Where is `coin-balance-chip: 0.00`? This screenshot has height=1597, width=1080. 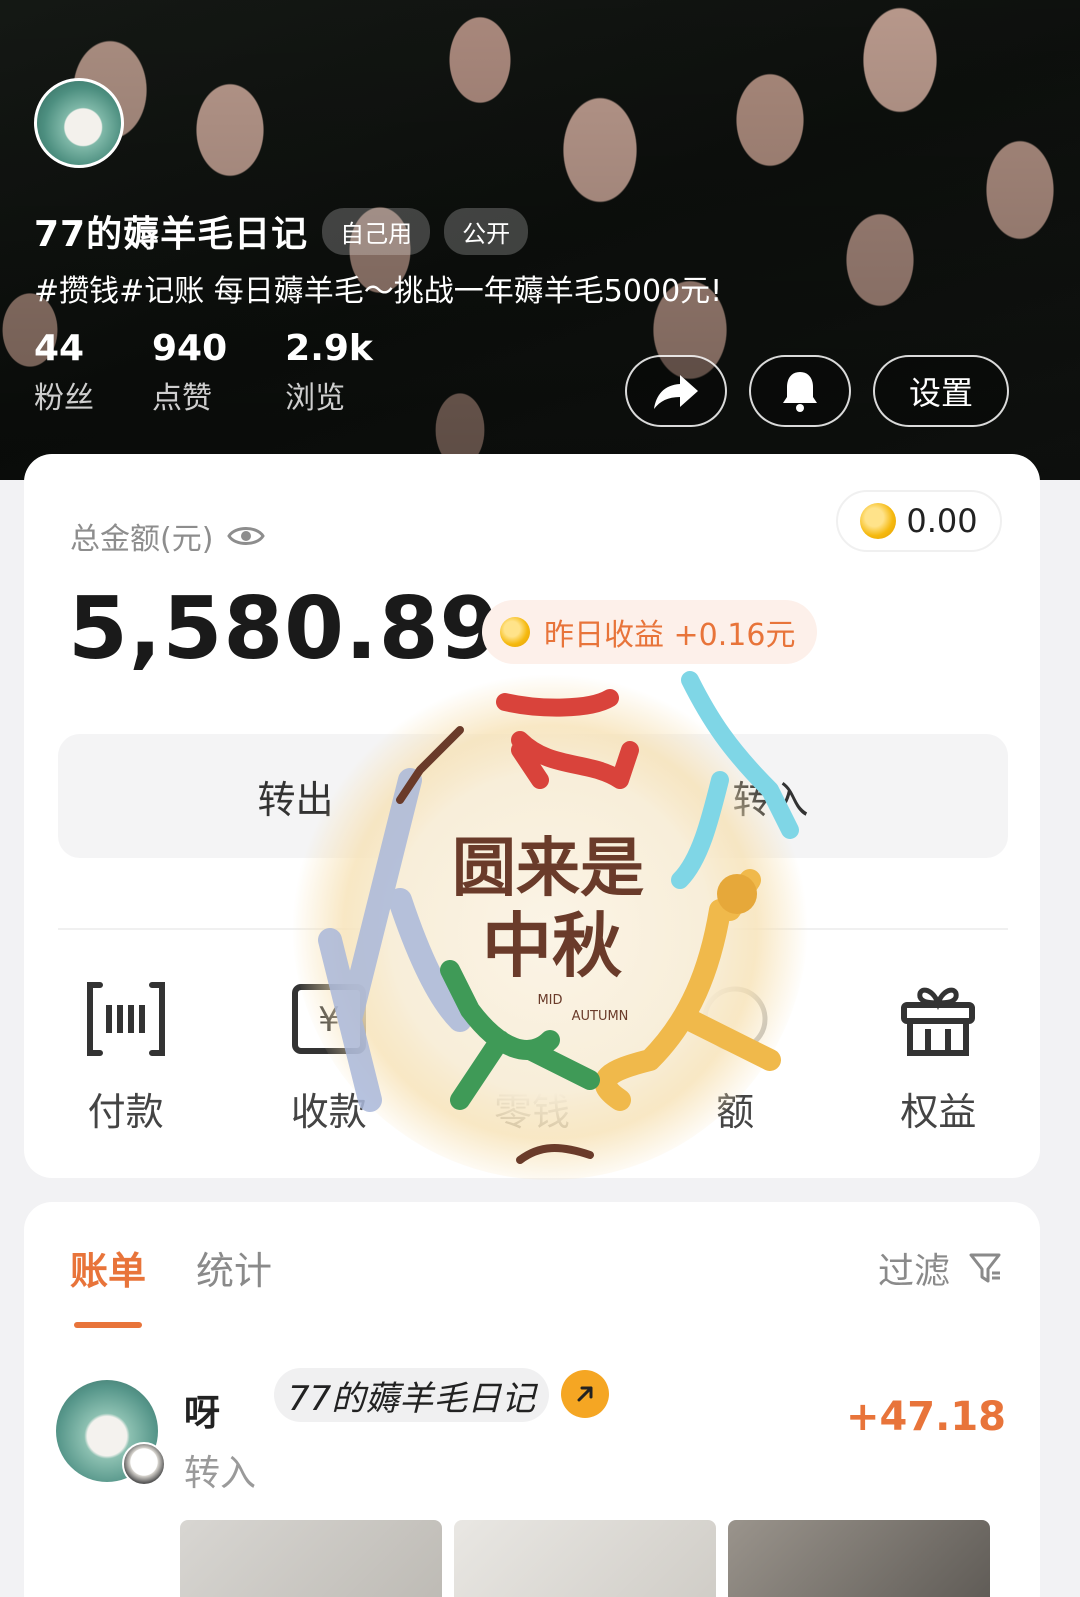
coin-balance-chip: 0.00 is located at coordinates (919, 521).